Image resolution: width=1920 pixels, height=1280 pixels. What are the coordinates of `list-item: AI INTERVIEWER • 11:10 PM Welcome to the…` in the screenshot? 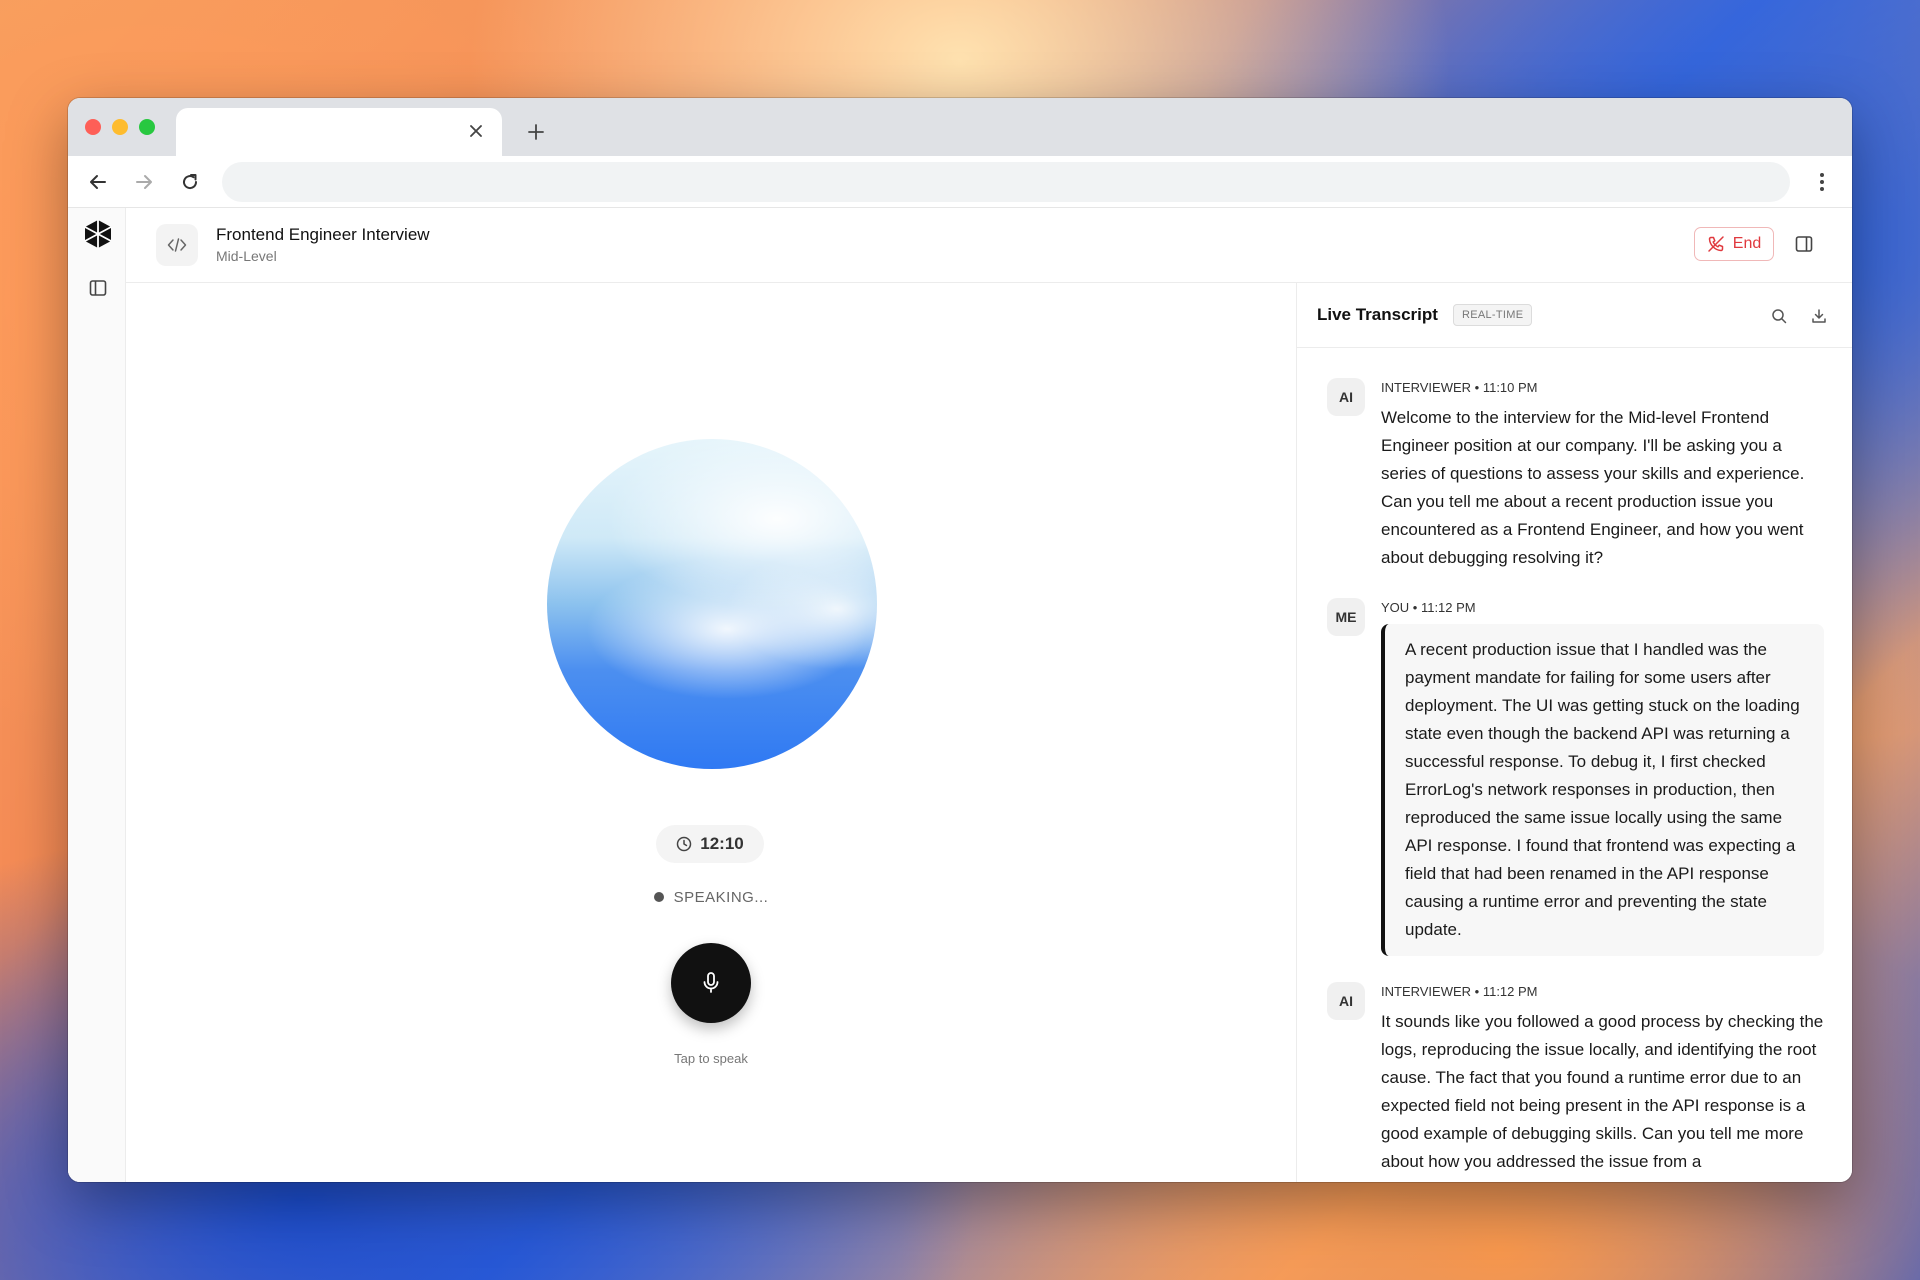 It's located at (1575, 475).